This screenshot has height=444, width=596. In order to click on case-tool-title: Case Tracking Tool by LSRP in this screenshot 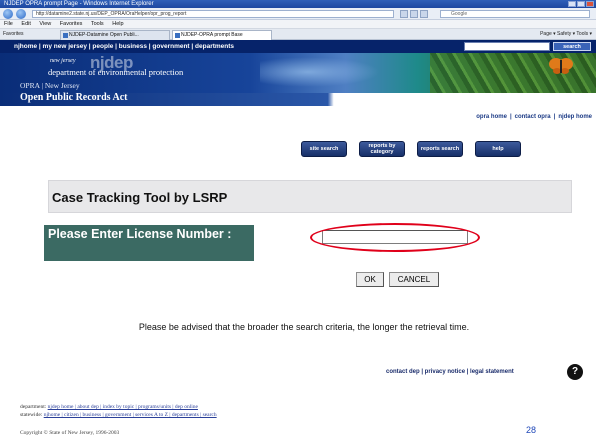, I will do `click(140, 197)`.